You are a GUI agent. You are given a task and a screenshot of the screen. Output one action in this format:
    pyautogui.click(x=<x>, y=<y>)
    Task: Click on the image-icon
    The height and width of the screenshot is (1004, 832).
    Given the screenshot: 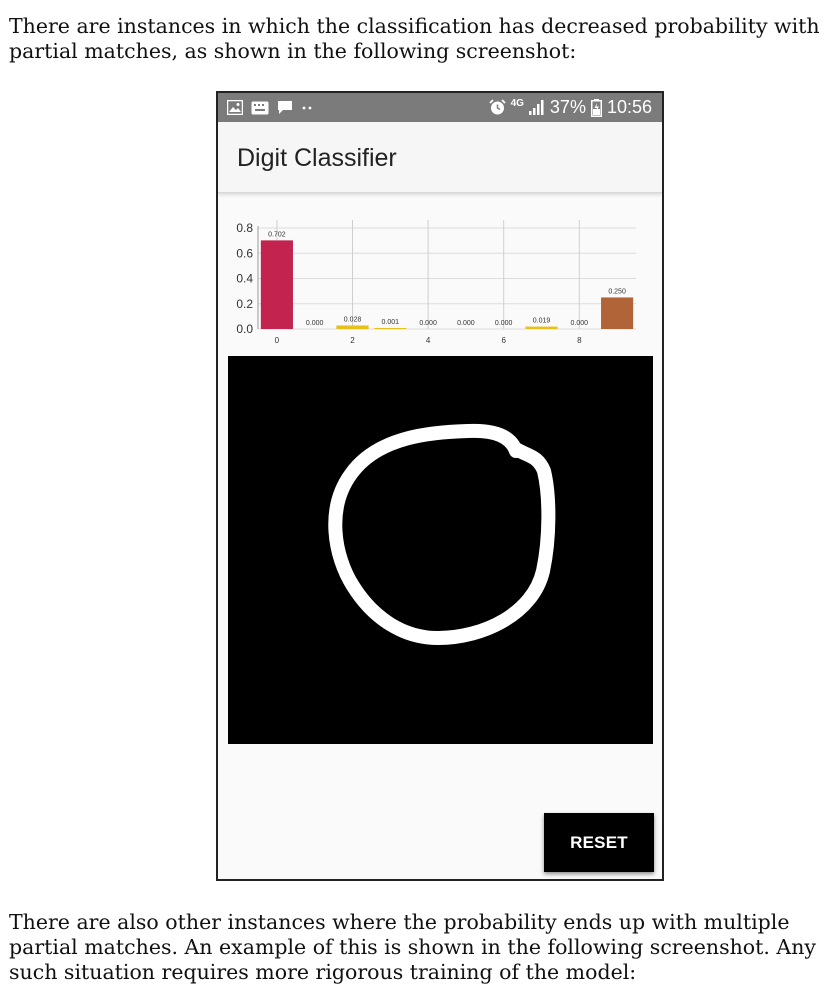 What is the action you would take?
    pyautogui.click(x=235, y=107)
    